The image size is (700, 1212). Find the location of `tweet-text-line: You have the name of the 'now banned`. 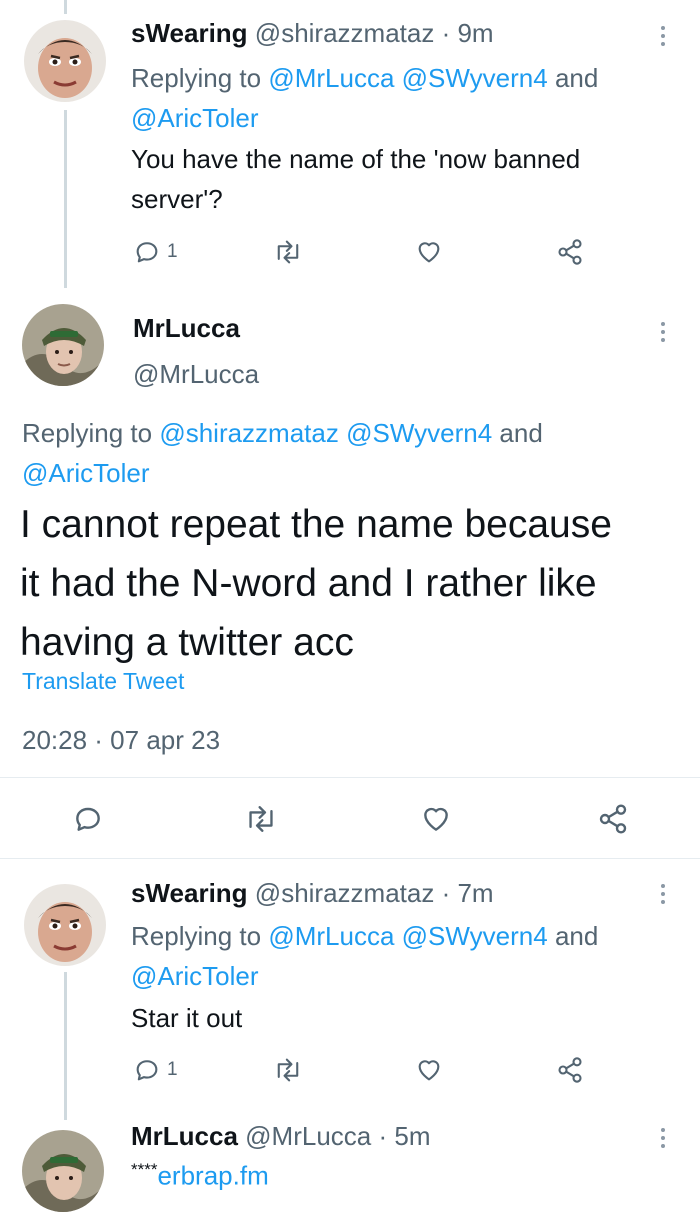

tweet-text-line: You have the name of the 'now banned is located at coordinates (356, 159).